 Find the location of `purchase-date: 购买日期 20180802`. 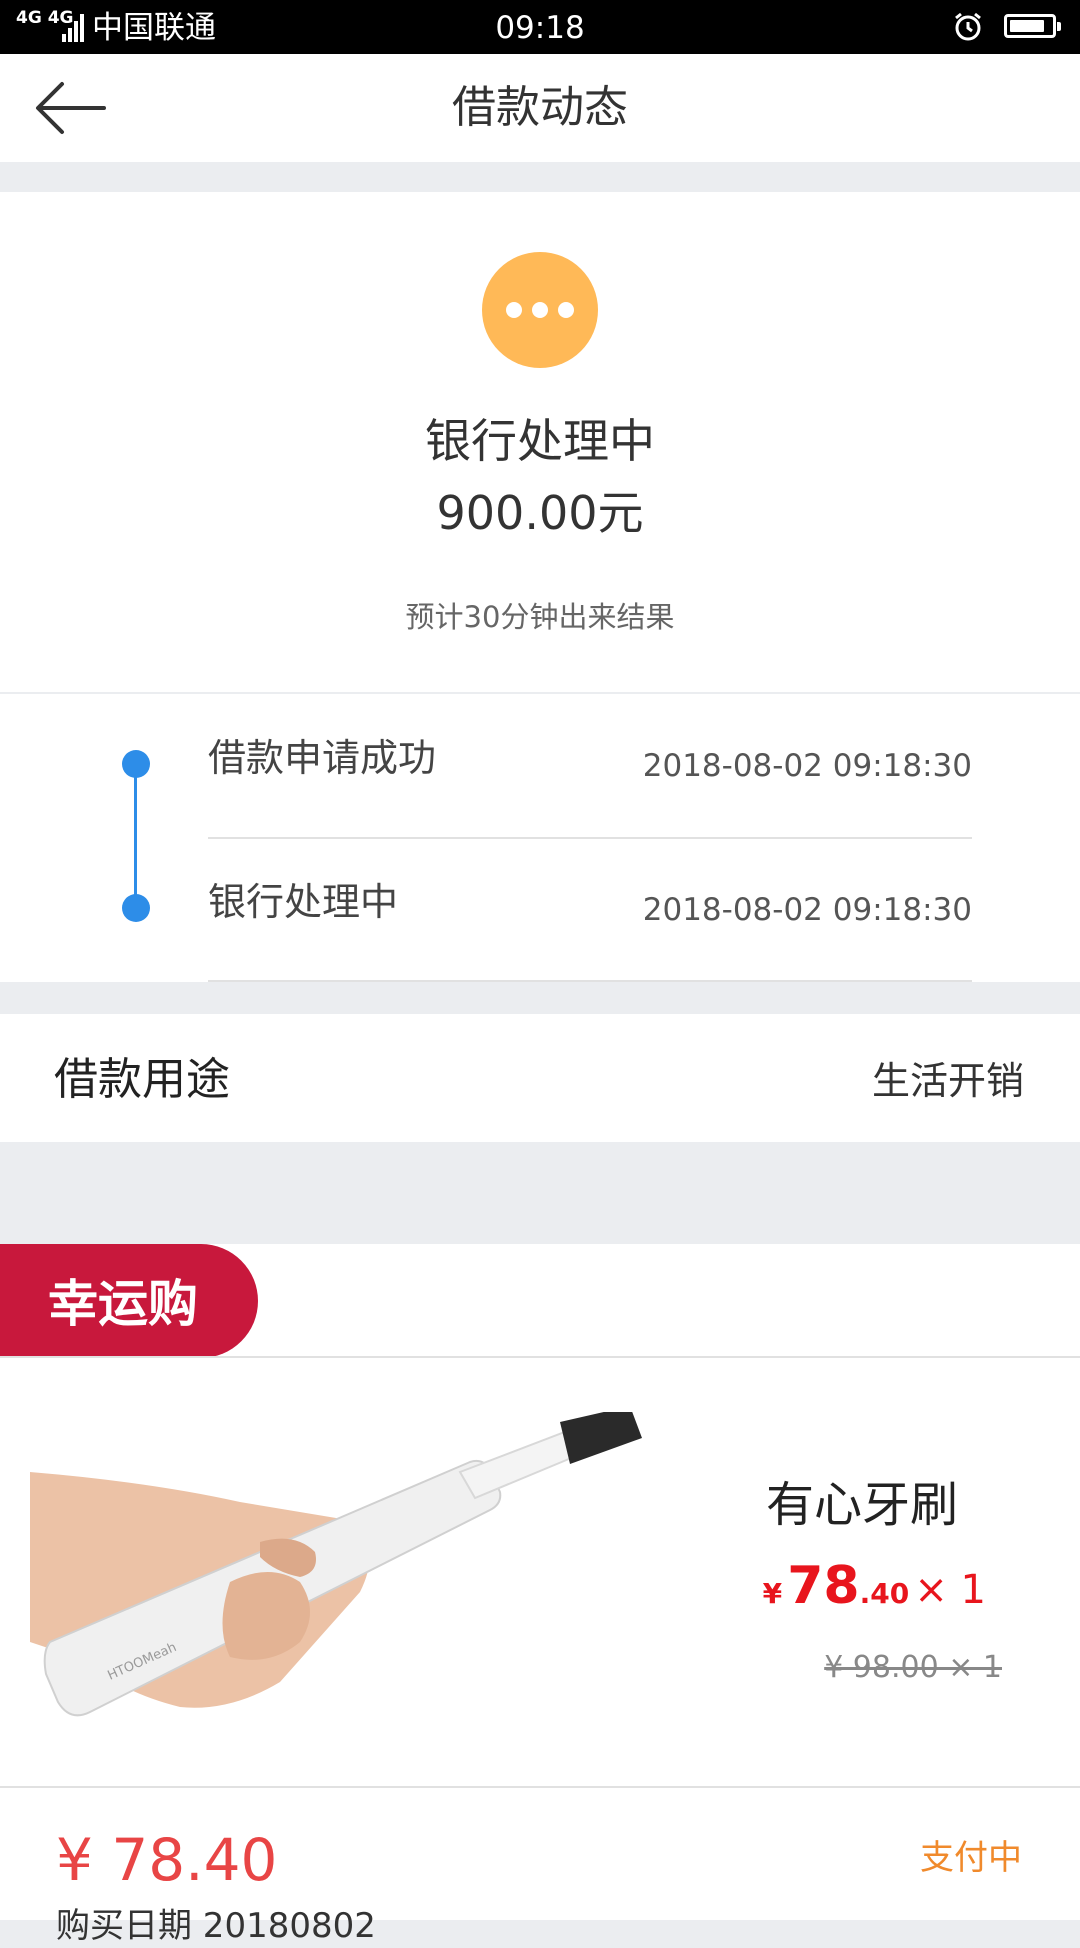

purchase-date: 购买日期 20180802 is located at coordinates (216, 1926).